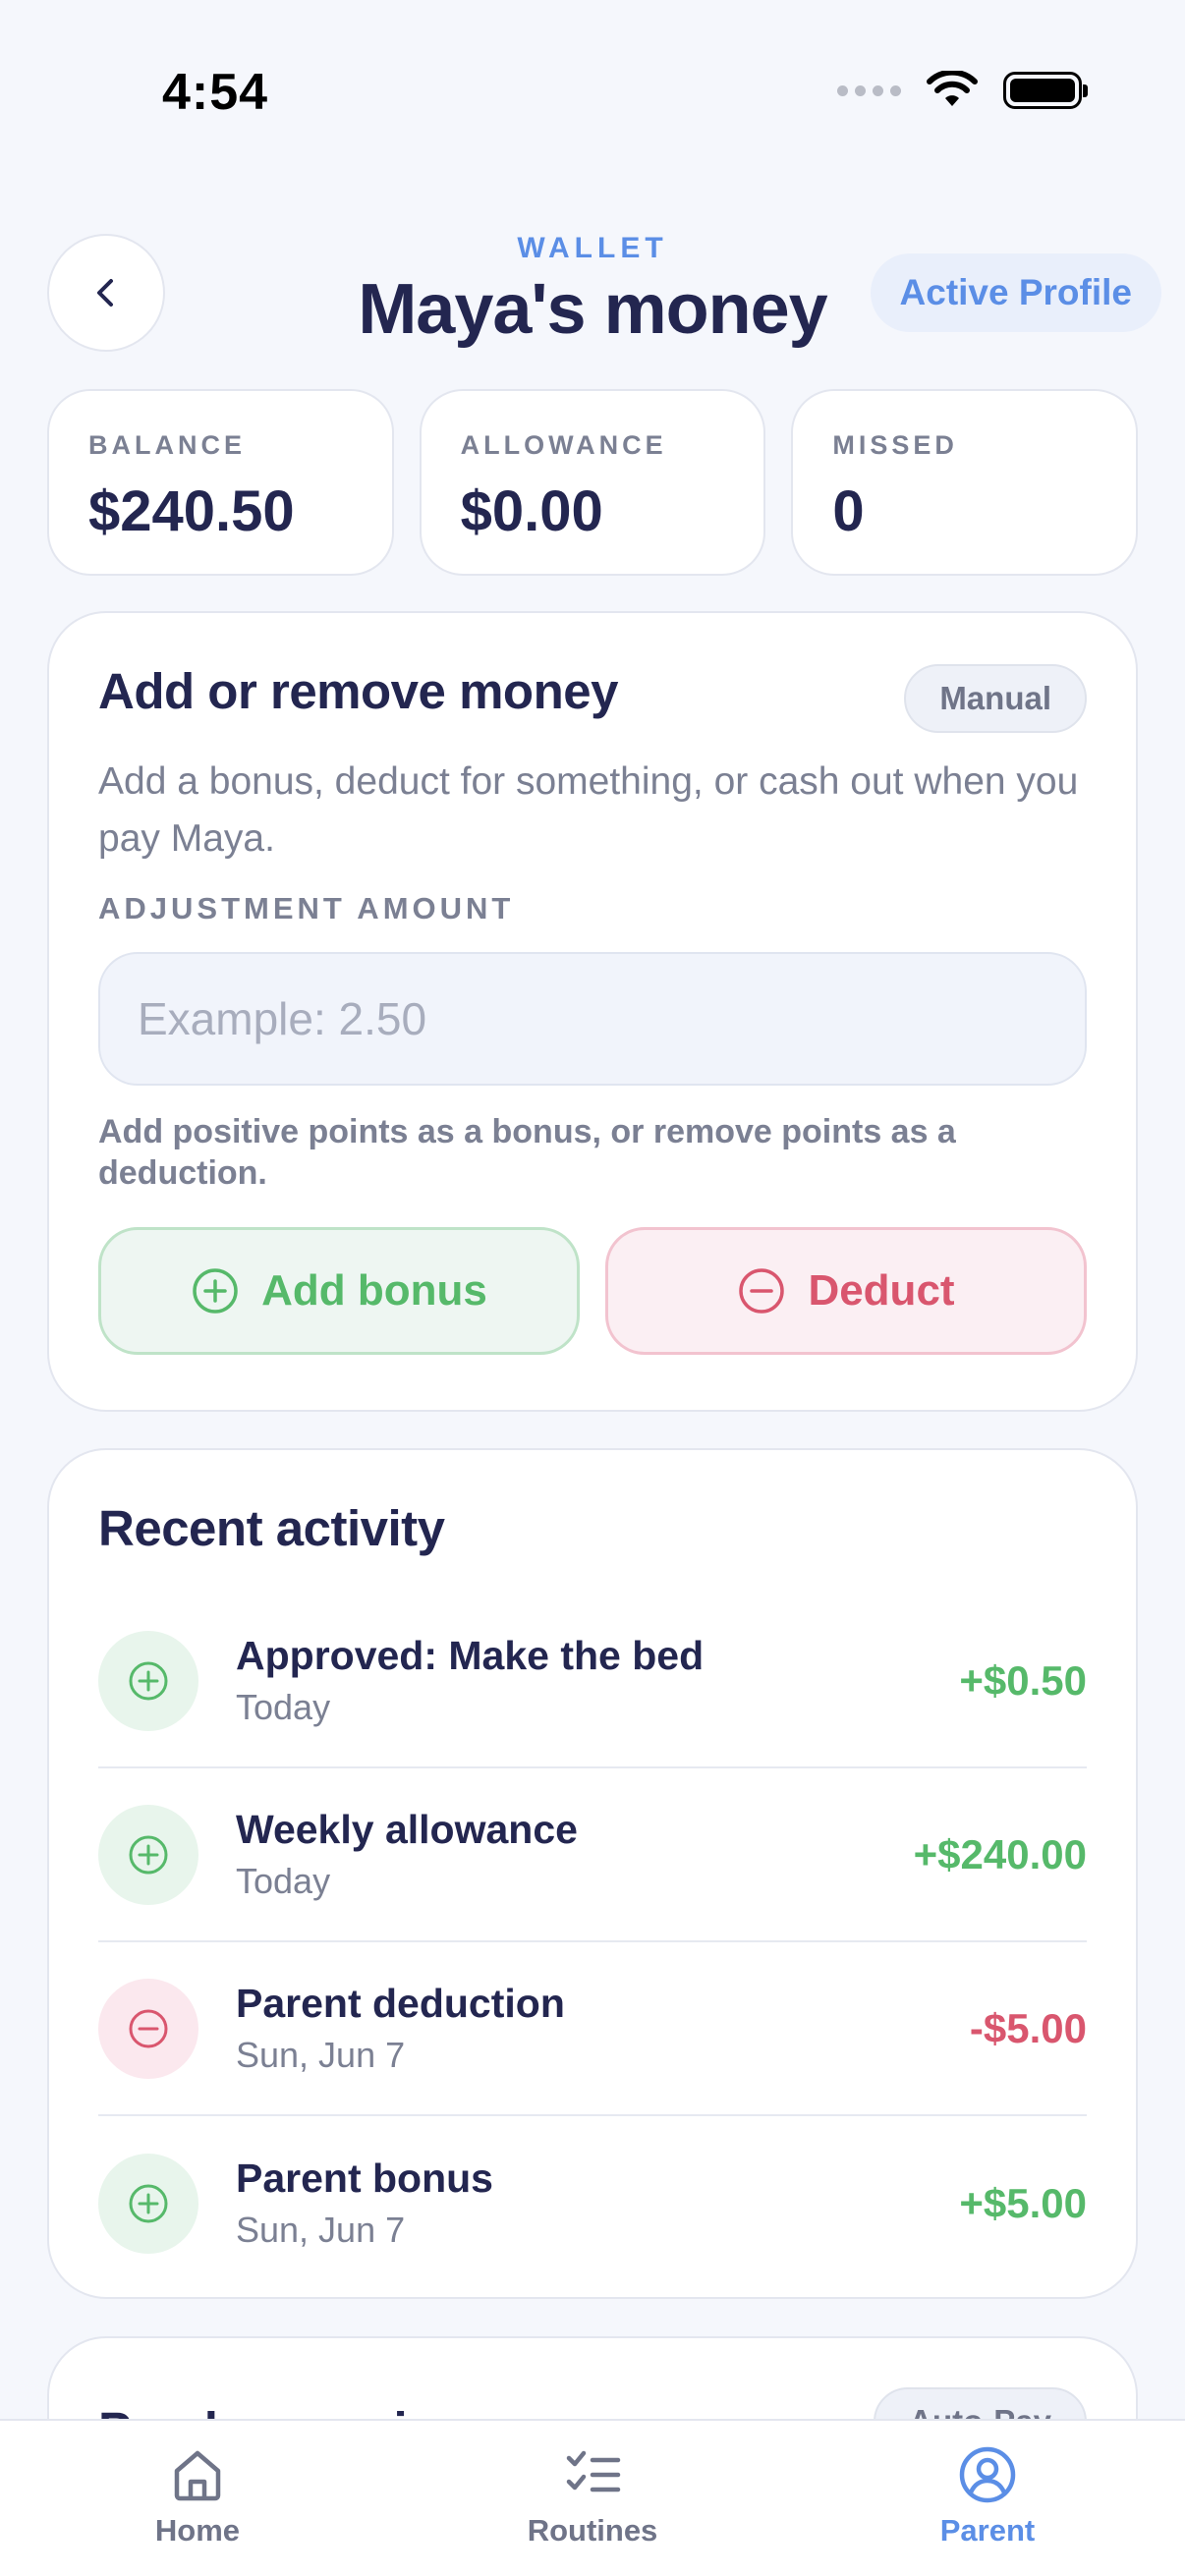  Describe the element at coordinates (167, 445) in the screenshot. I see `stat-label: BALANCE` at that location.